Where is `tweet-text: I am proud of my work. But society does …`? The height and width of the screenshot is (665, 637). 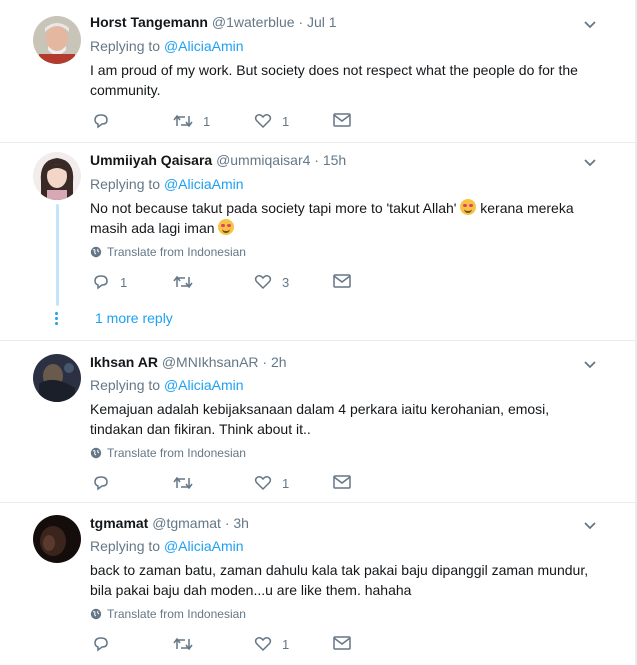
tweet-text: I am proud of my work. But society does … is located at coordinates (334, 80).